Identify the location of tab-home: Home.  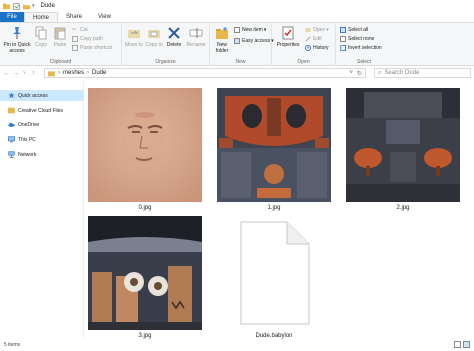
(41, 17).